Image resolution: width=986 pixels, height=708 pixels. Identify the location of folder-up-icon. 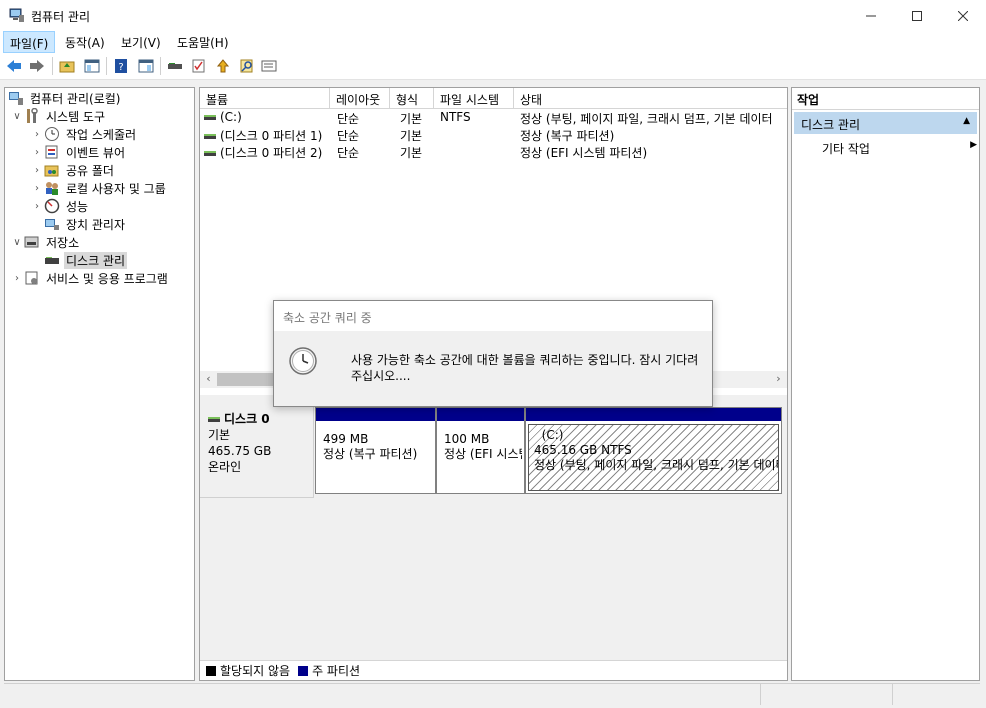
(67, 67).